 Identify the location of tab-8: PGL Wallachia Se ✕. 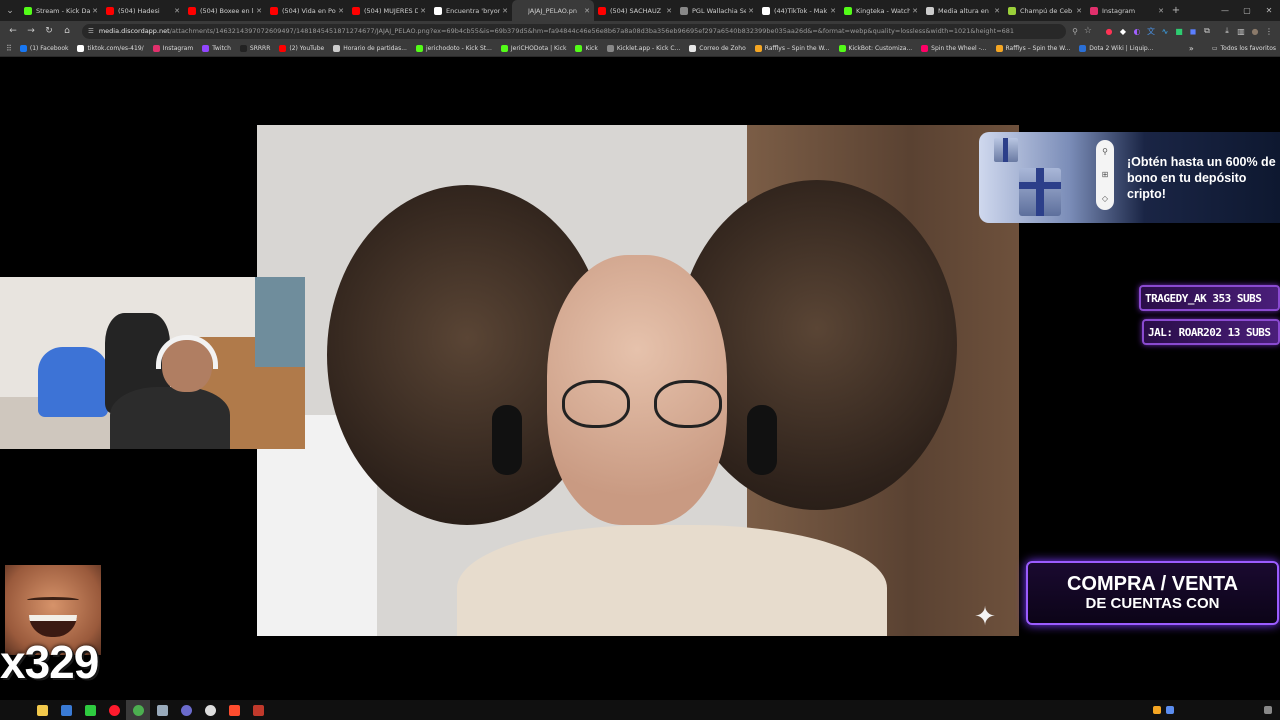
(717, 10).